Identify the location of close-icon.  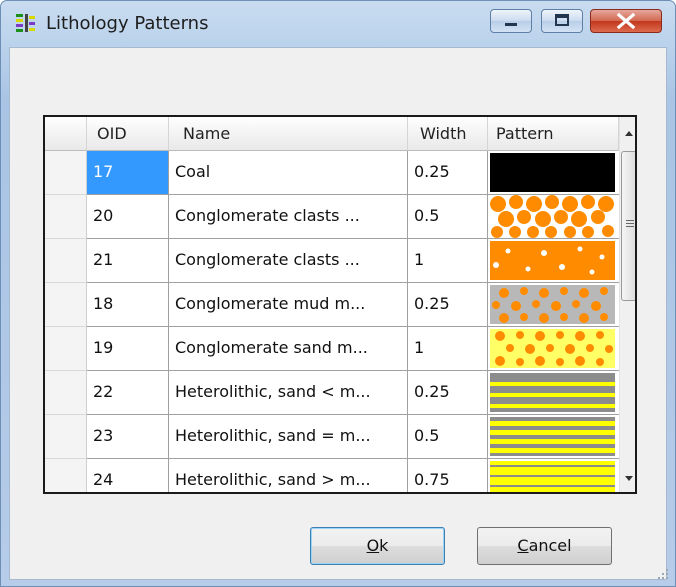
(626, 21).